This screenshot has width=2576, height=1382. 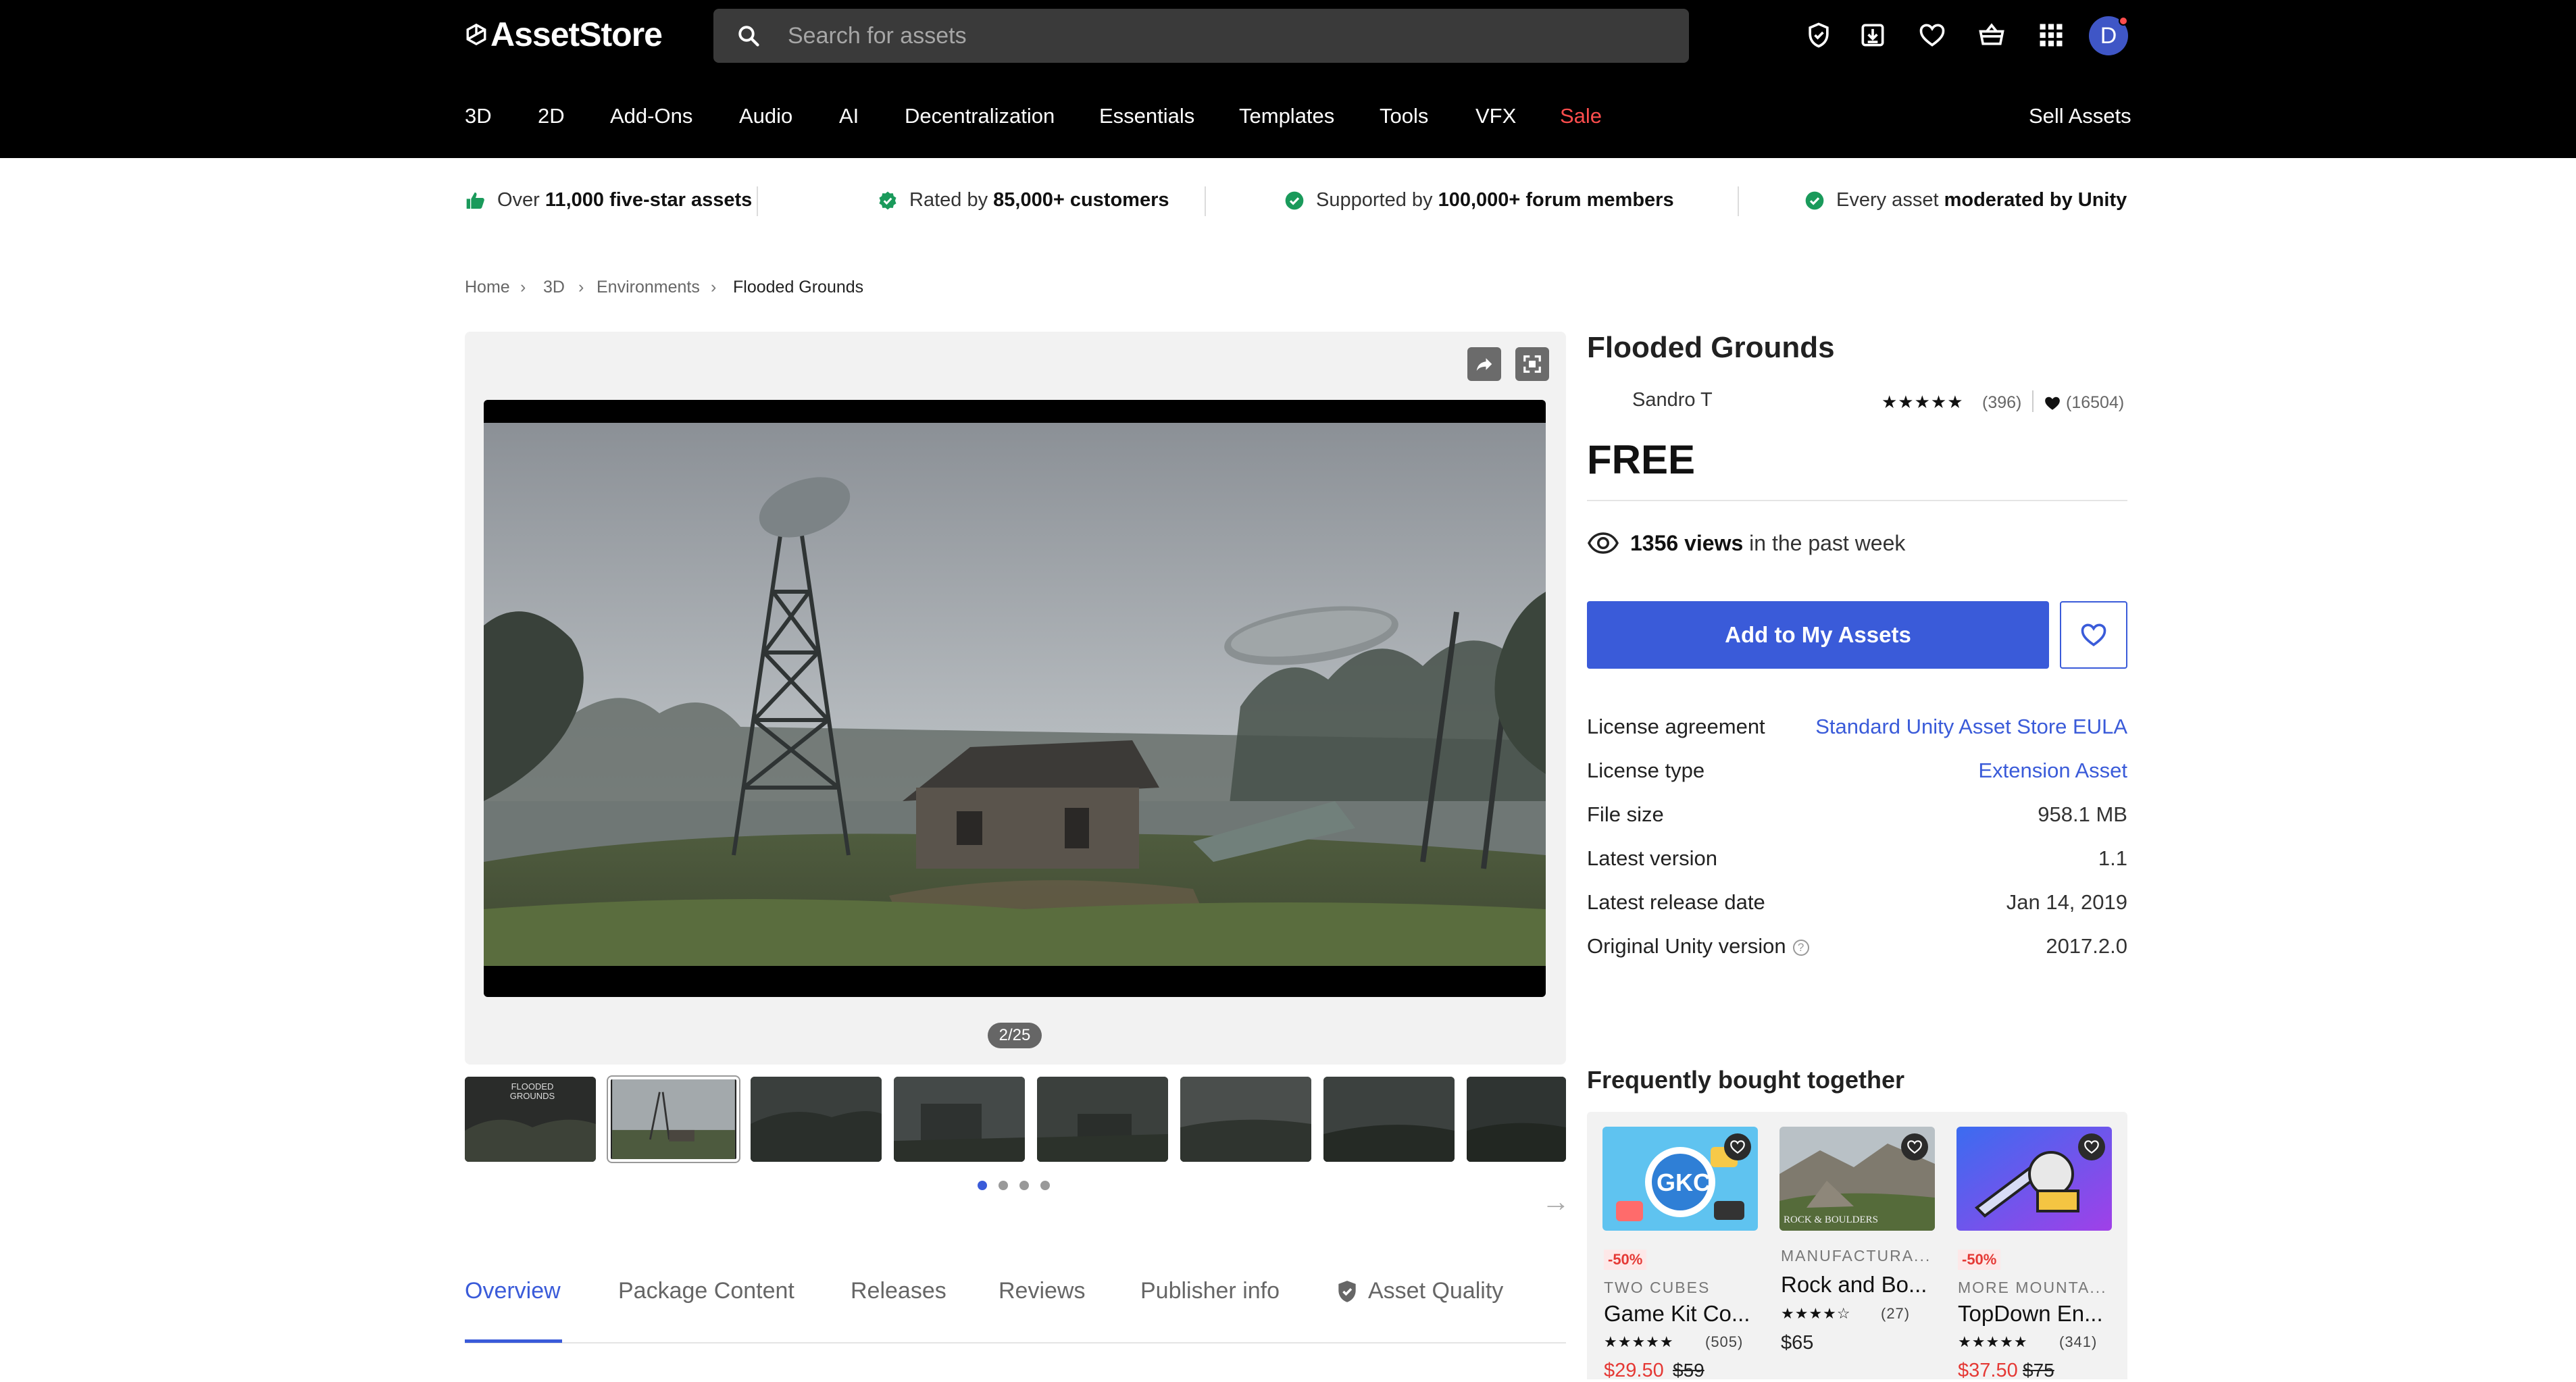 I want to click on file-size-label: File size, so click(x=1625, y=814).